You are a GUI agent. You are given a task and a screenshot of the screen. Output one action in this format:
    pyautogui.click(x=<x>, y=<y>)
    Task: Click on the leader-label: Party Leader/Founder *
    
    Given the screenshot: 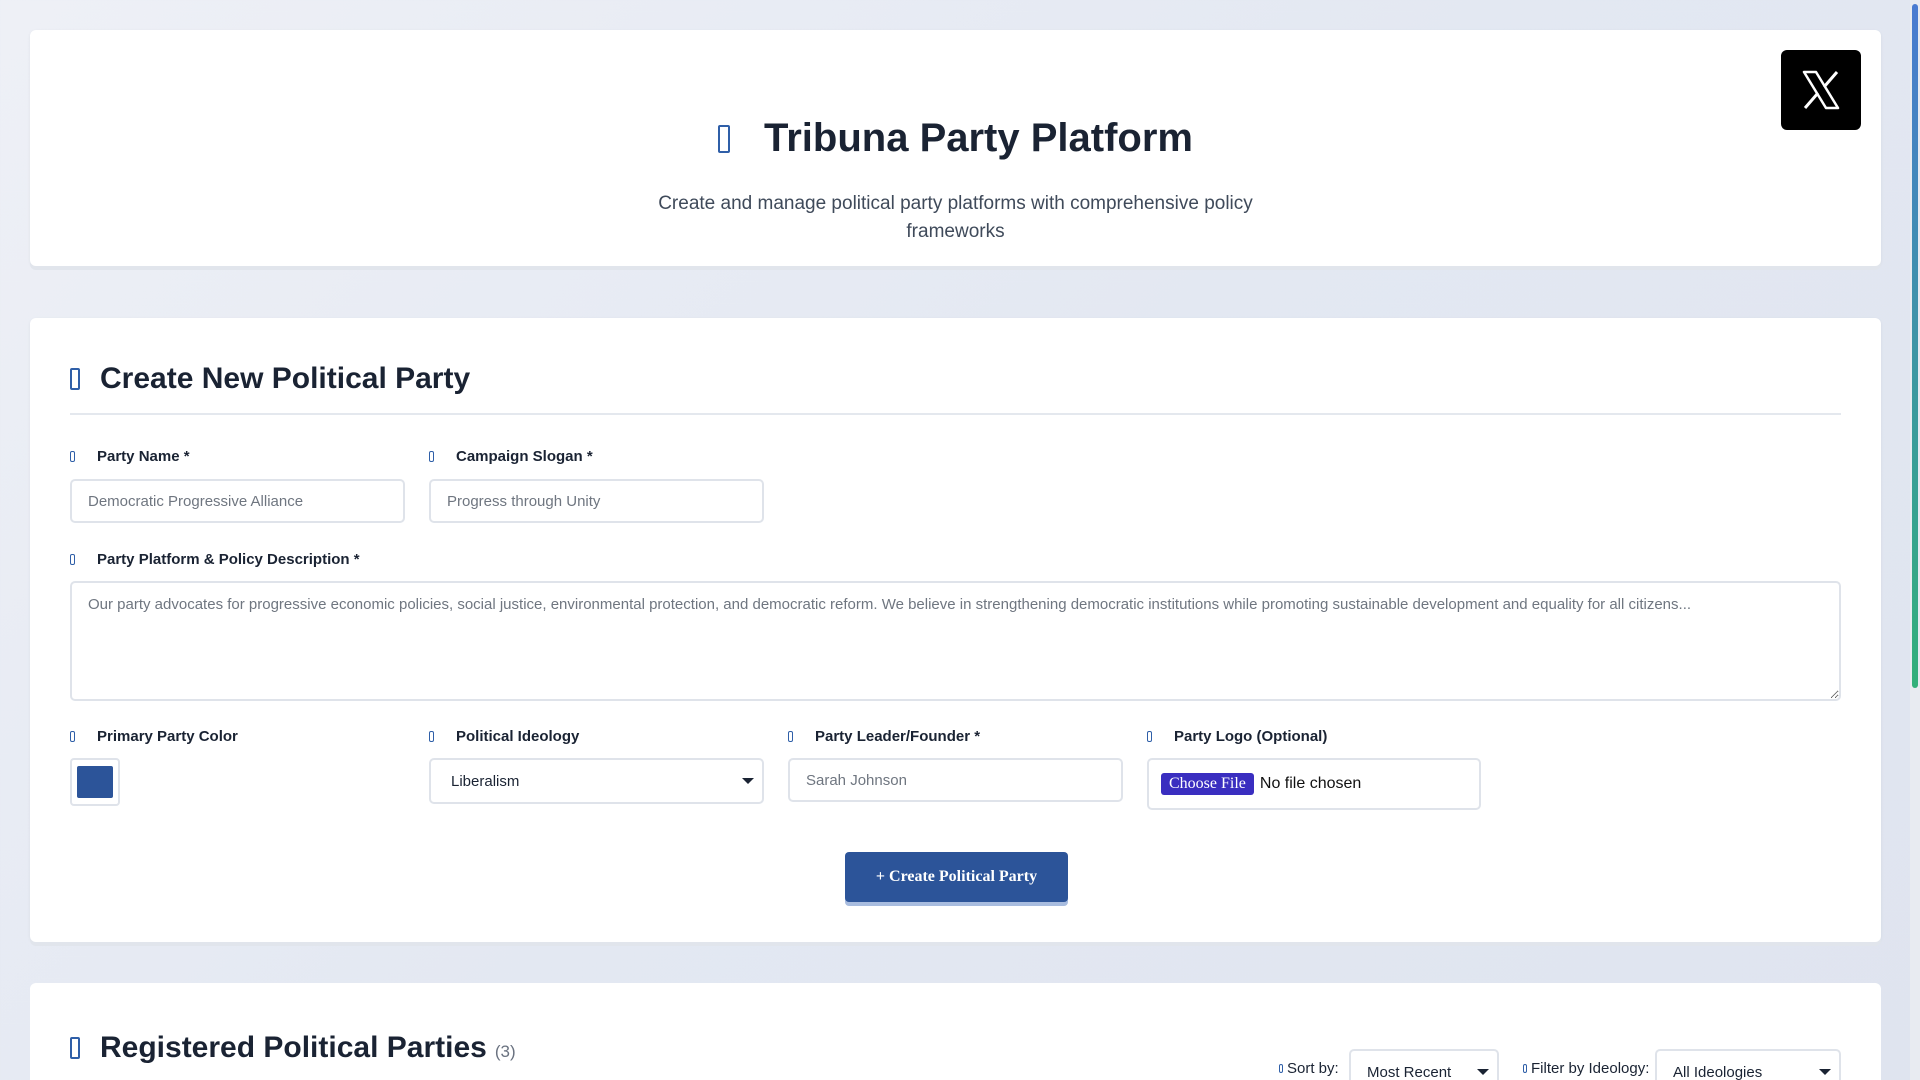 What is the action you would take?
    pyautogui.click(x=884, y=736)
    